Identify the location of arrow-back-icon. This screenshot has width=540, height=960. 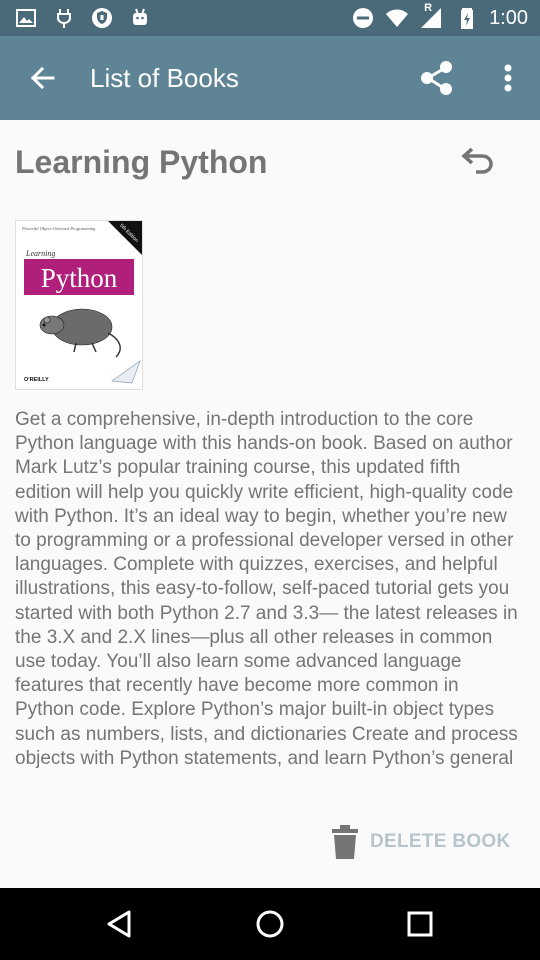
(42, 78).